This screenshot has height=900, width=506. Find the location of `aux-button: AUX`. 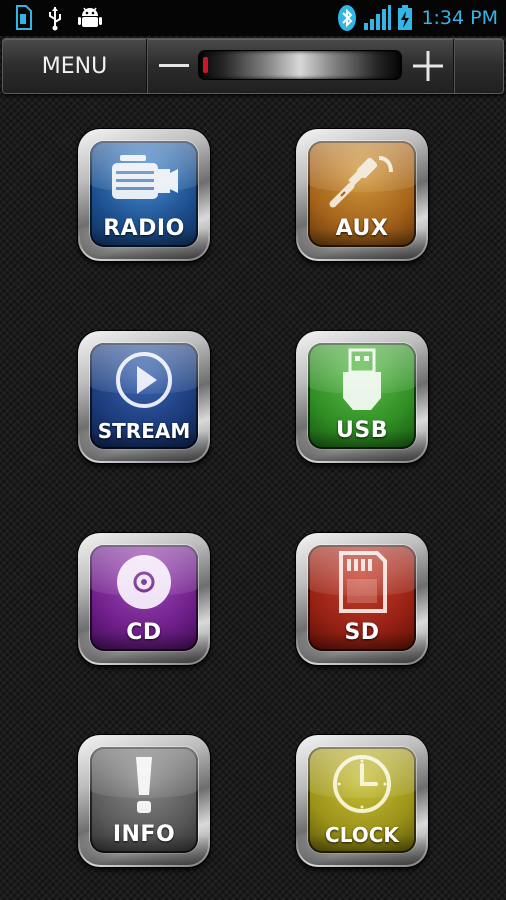

aux-button: AUX is located at coordinates (362, 195).